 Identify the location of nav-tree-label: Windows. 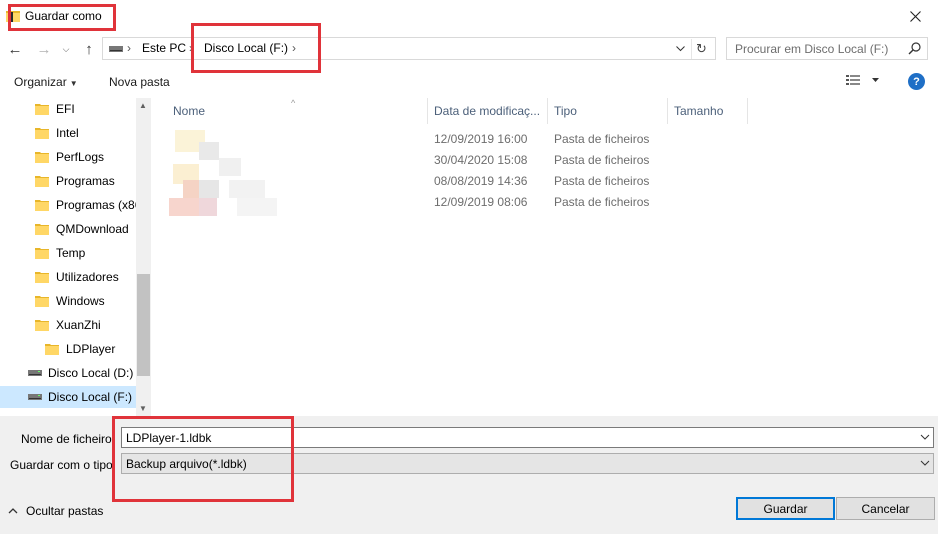
(80, 301).